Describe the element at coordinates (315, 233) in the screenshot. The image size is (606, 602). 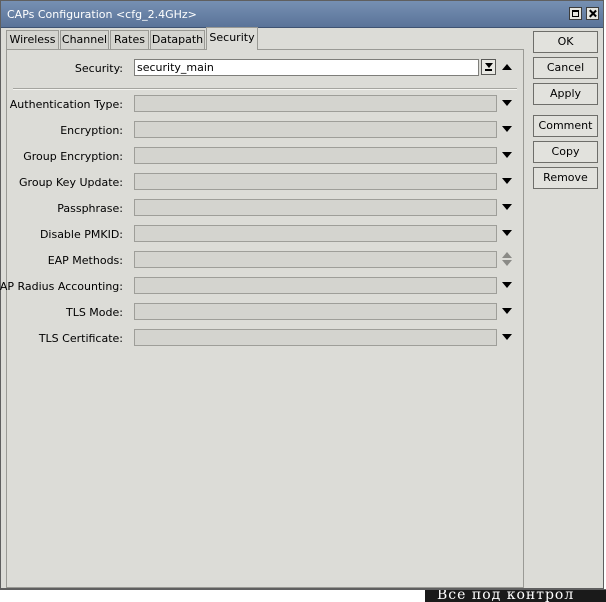
I see `disable-pmkid-field` at that location.